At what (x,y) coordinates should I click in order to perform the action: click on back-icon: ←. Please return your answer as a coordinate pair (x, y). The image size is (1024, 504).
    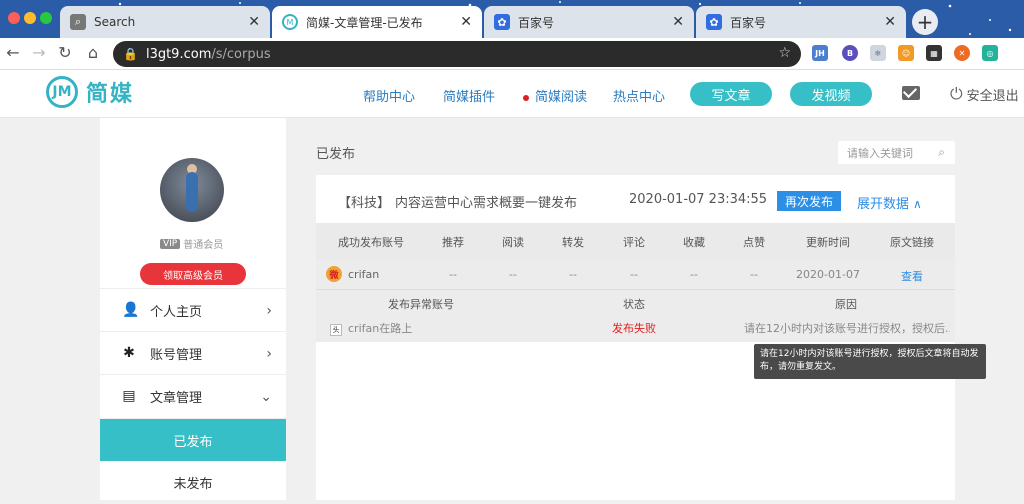
    Looking at the image, I should click on (13, 52).